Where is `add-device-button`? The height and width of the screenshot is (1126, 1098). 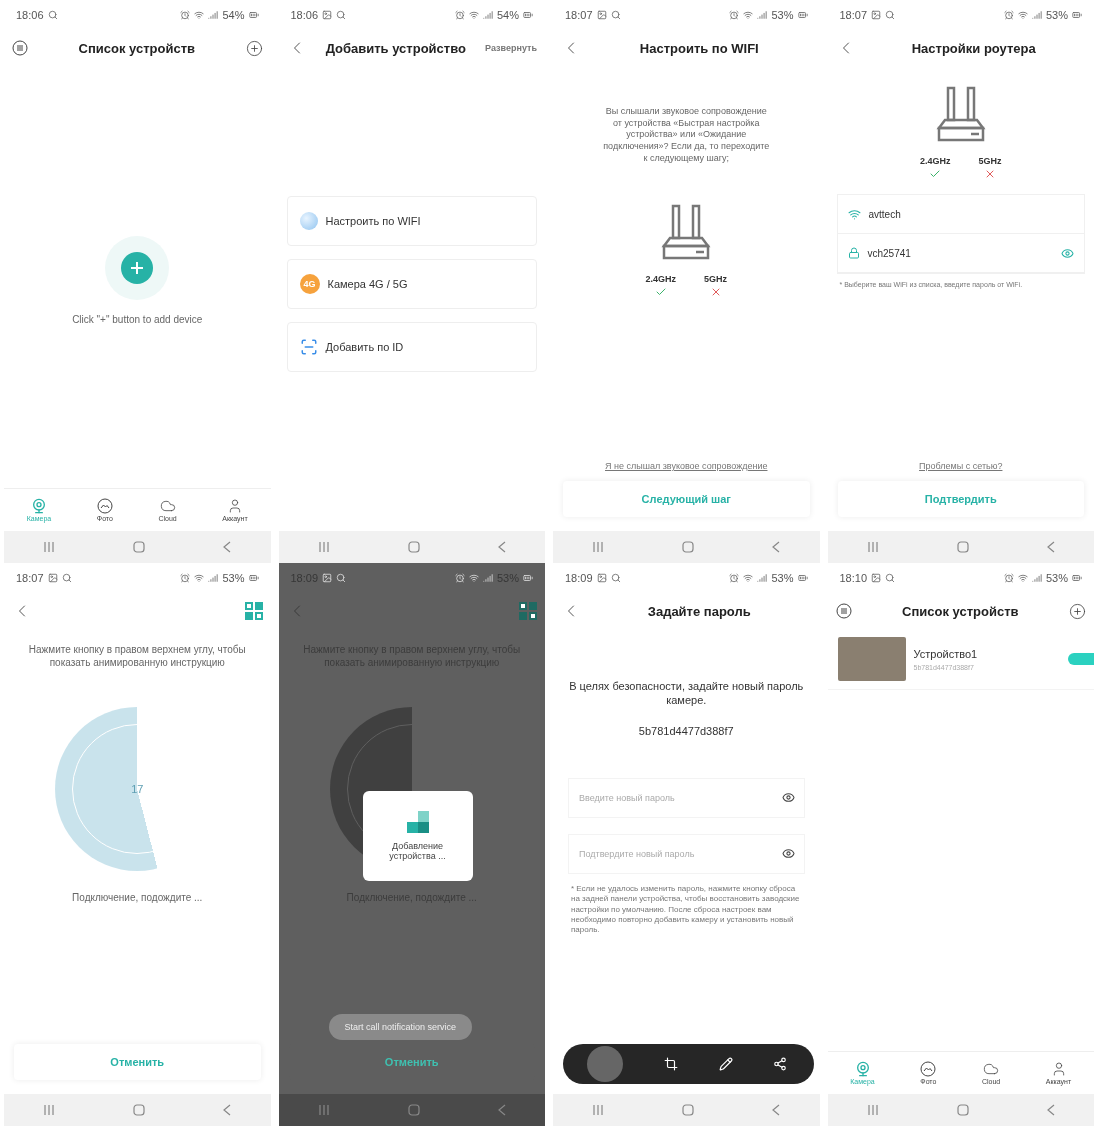
add-device-button is located at coordinates (137, 268).